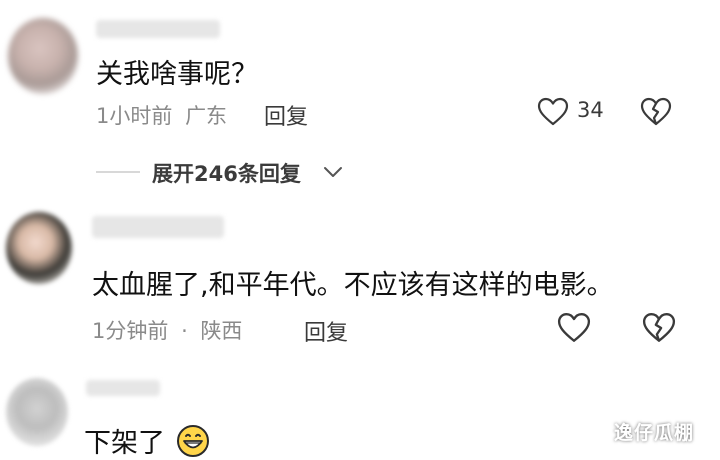 The height and width of the screenshot is (460, 720). Describe the element at coordinates (590, 110) in the screenshot. I see `like-count: 34` at that location.